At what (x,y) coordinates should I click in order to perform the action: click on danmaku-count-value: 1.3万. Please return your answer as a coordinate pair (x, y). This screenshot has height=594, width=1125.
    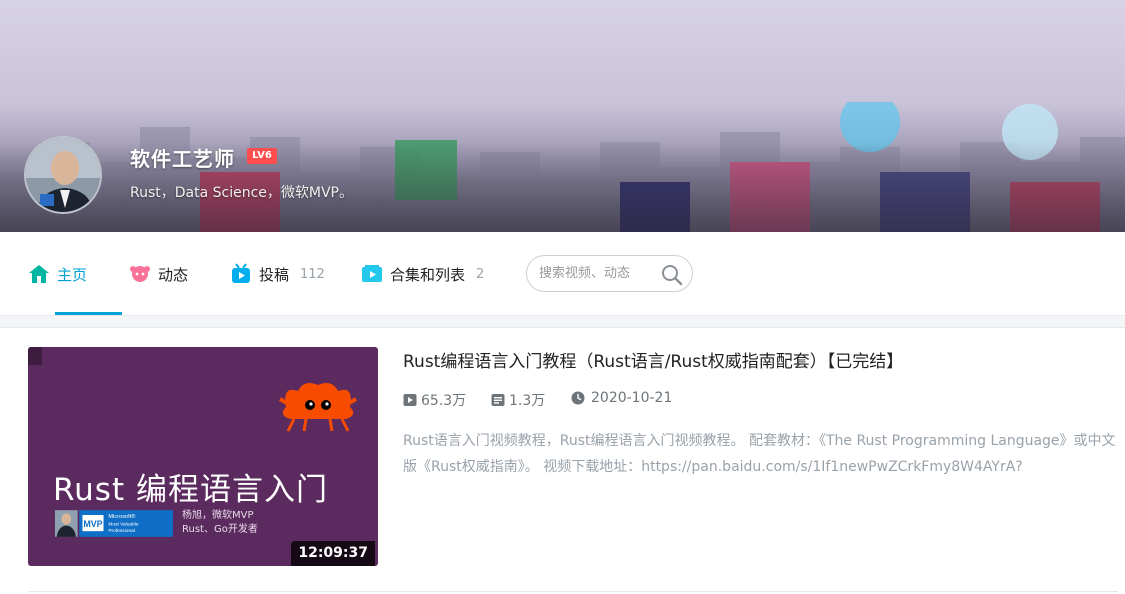
    Looking at the image, I should click on (527, 401).